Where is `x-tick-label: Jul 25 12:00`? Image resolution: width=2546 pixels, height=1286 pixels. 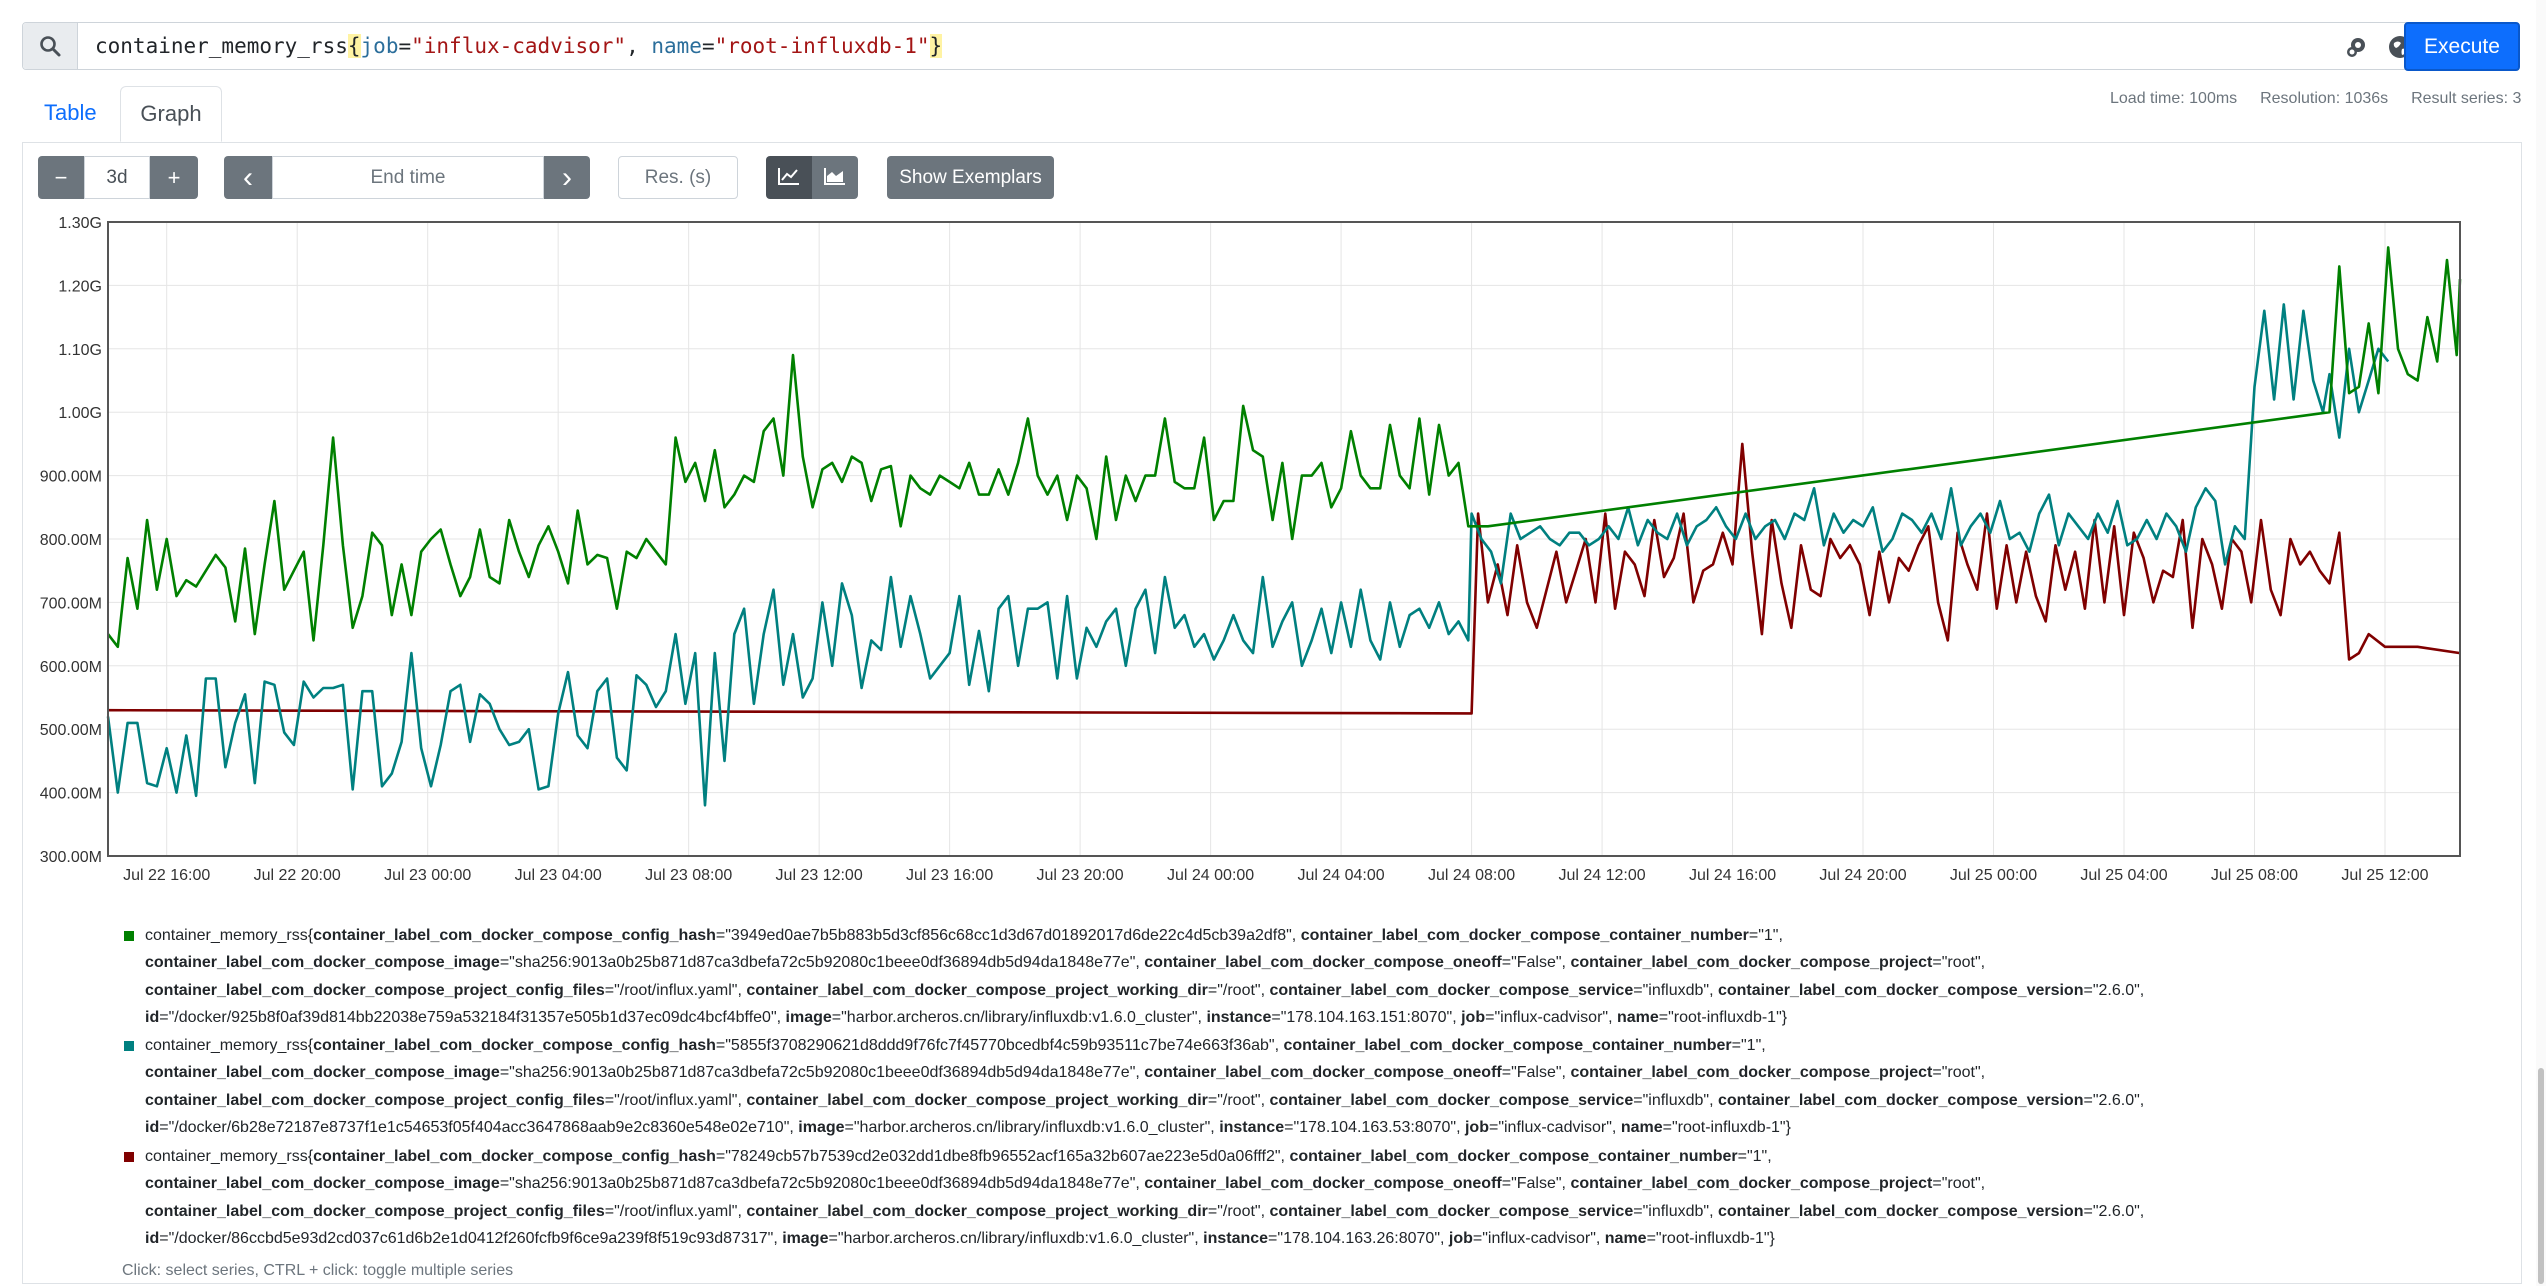 x-tick-label: Jul 25 12:00 is located at coordinates (2384, 875).